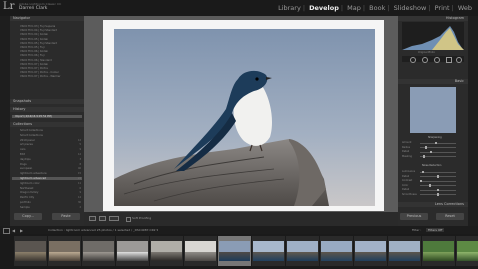 This screenshot has height=269, width=478. Describe the element at coordinates (33, 116) in the screenshot. I see `history-item: Import (4/16/16 9:05:52 PM)` at that location.